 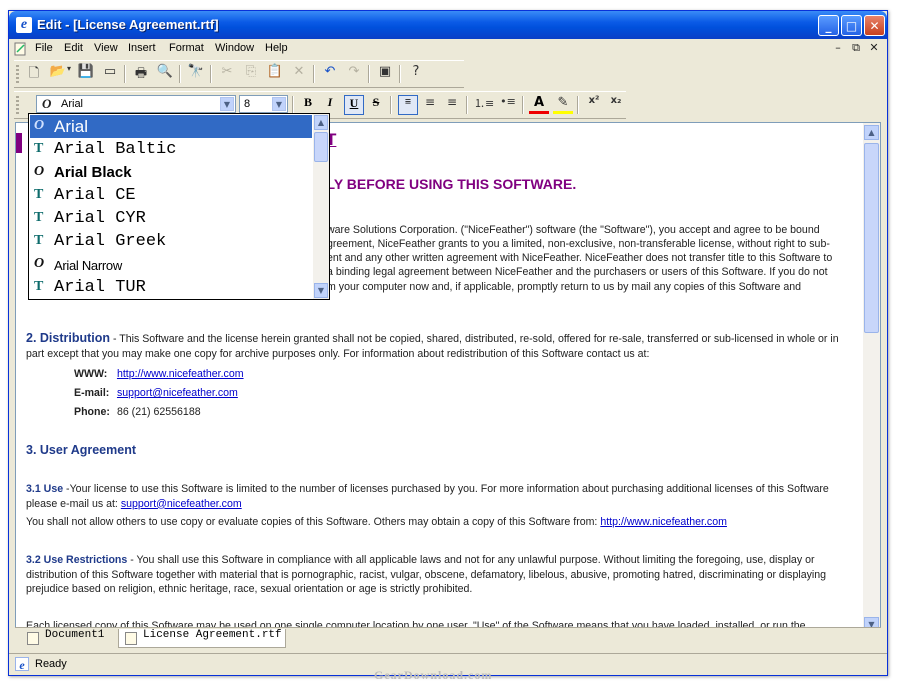 What do you see at coordinates (186, 48) in the screenshot?
I see `menu-format: Format` at bounding box center [186, 48].